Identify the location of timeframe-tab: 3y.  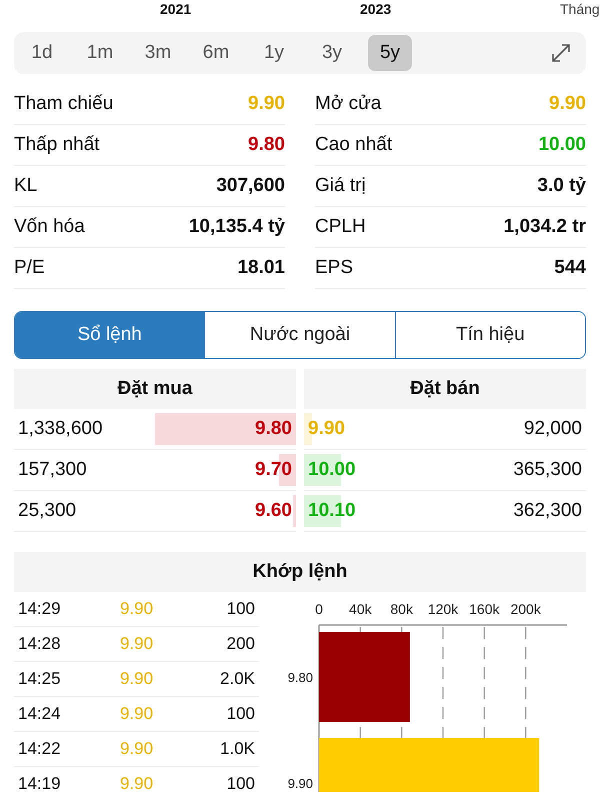
(332, 53).